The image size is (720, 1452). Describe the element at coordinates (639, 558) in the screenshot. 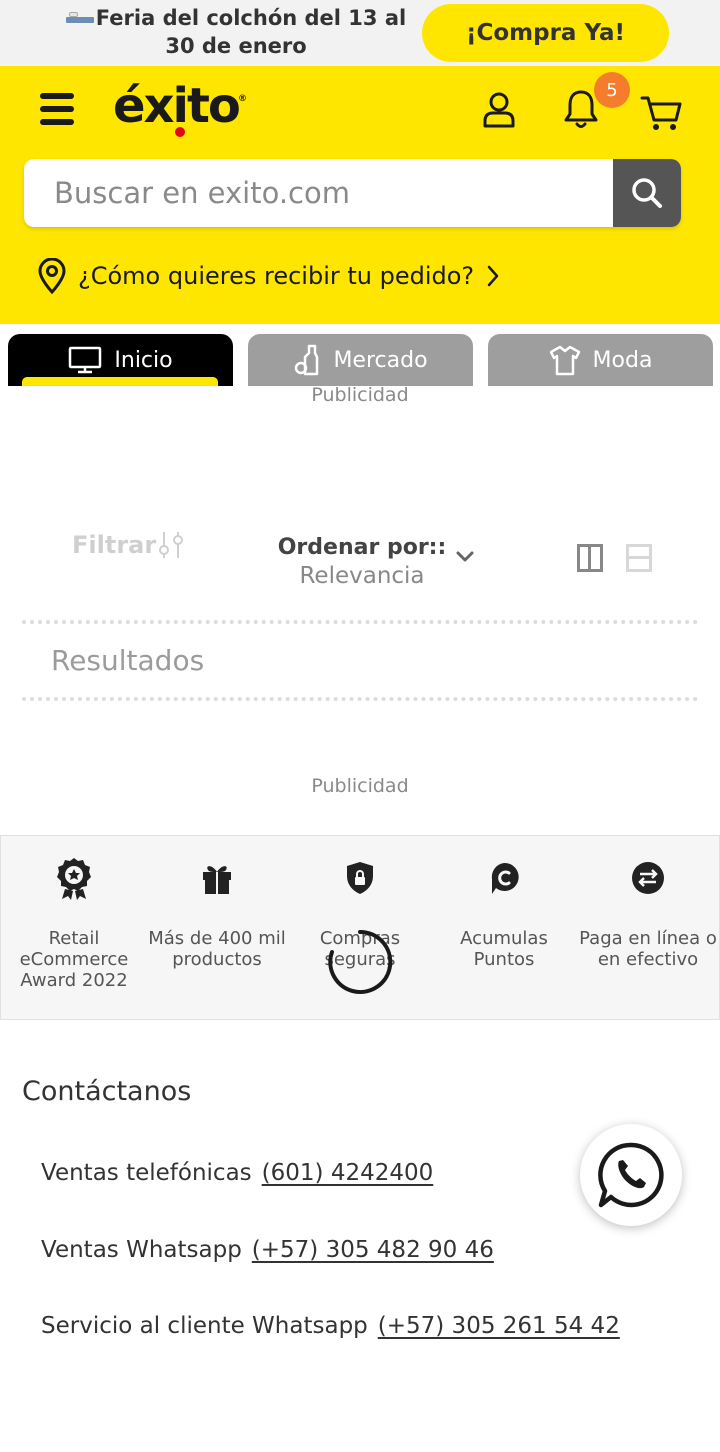

I see `list-view-icon` at that location.